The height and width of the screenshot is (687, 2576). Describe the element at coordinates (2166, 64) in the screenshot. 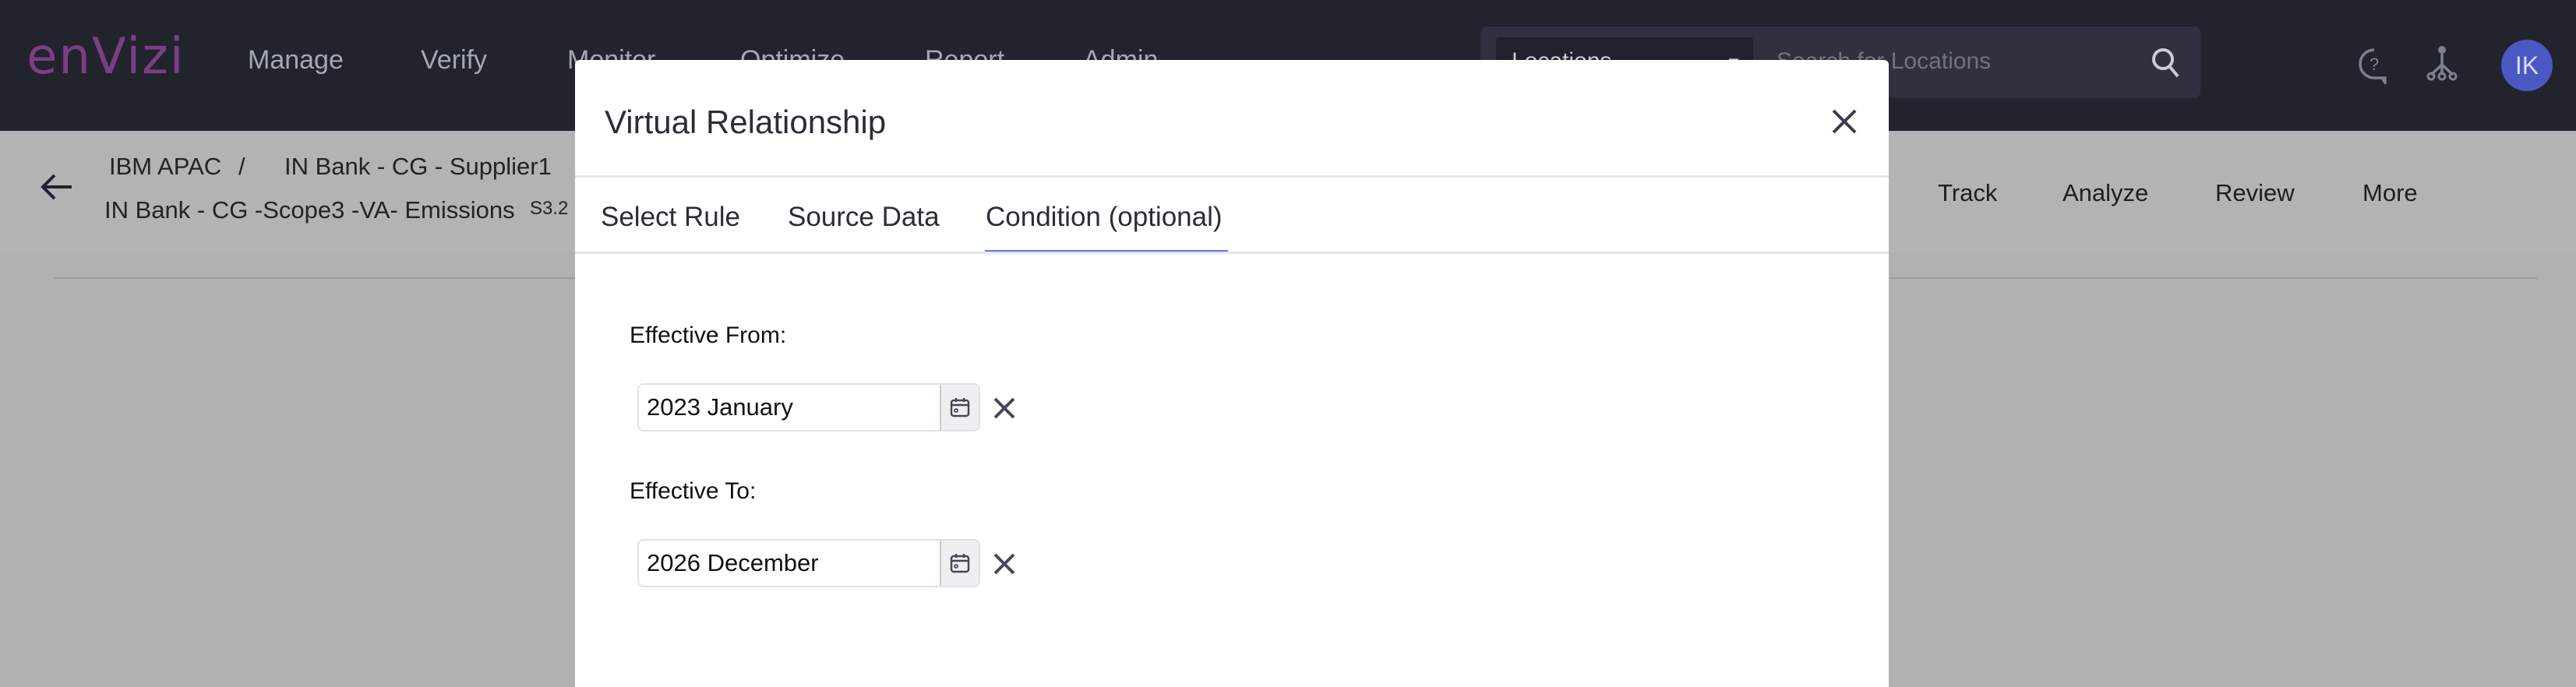

I see `search-icon` at that location.